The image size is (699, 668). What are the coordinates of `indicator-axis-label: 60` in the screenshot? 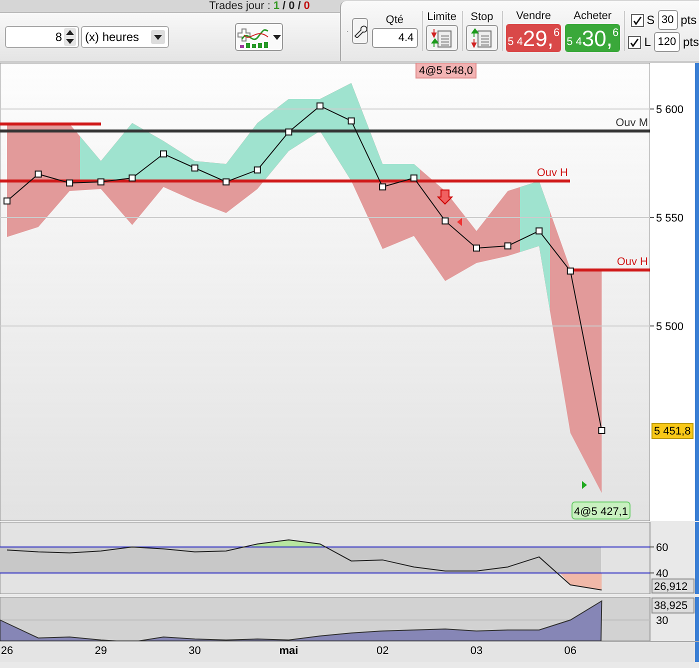 It's located at (662, 548).